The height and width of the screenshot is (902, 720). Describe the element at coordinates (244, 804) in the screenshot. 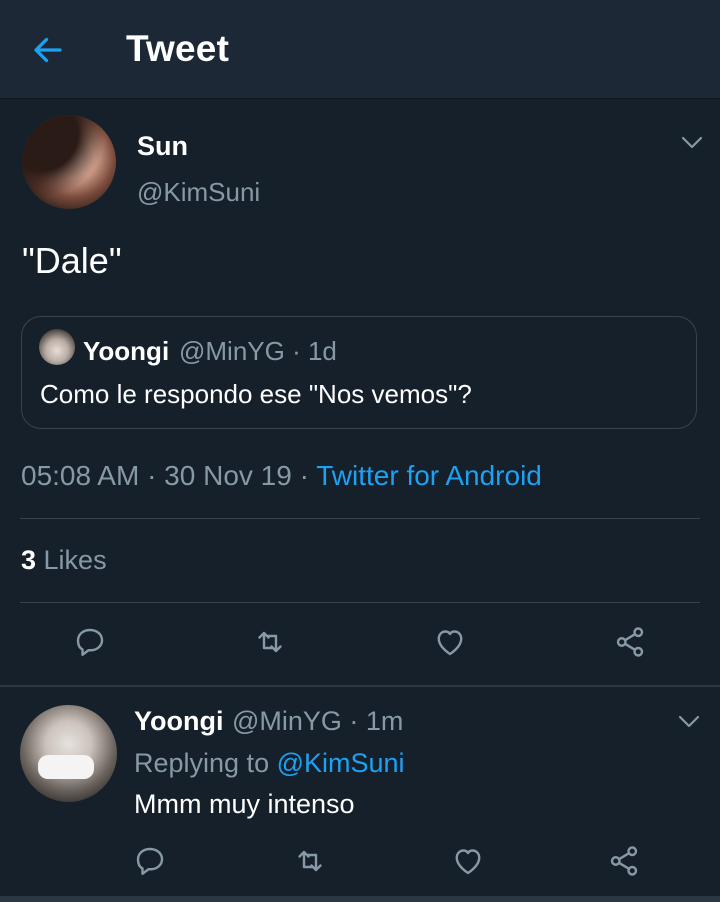

I see `reply-text: Mmm muy intenso` at that location.